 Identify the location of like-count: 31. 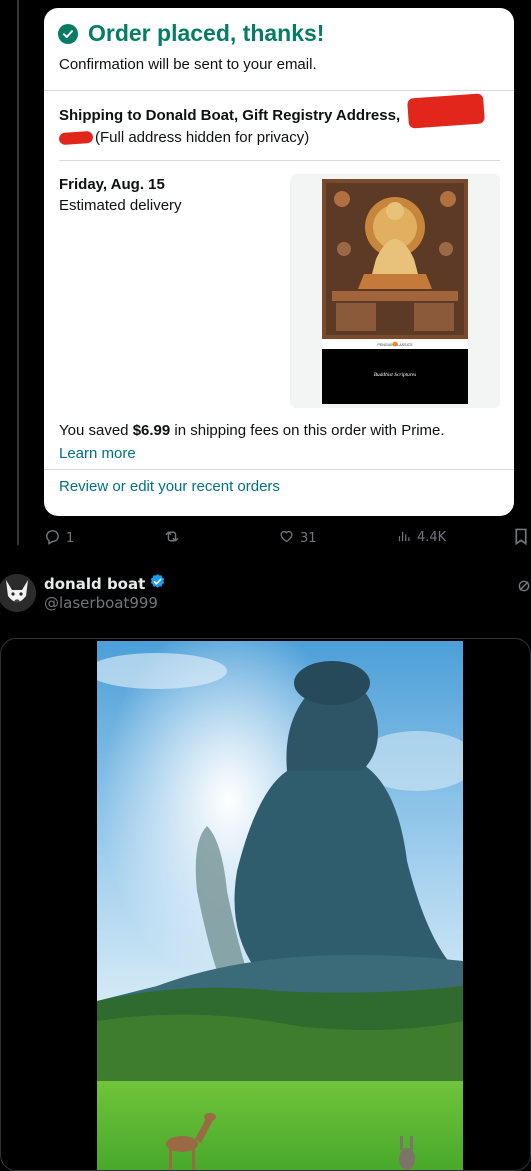
(308, 538).